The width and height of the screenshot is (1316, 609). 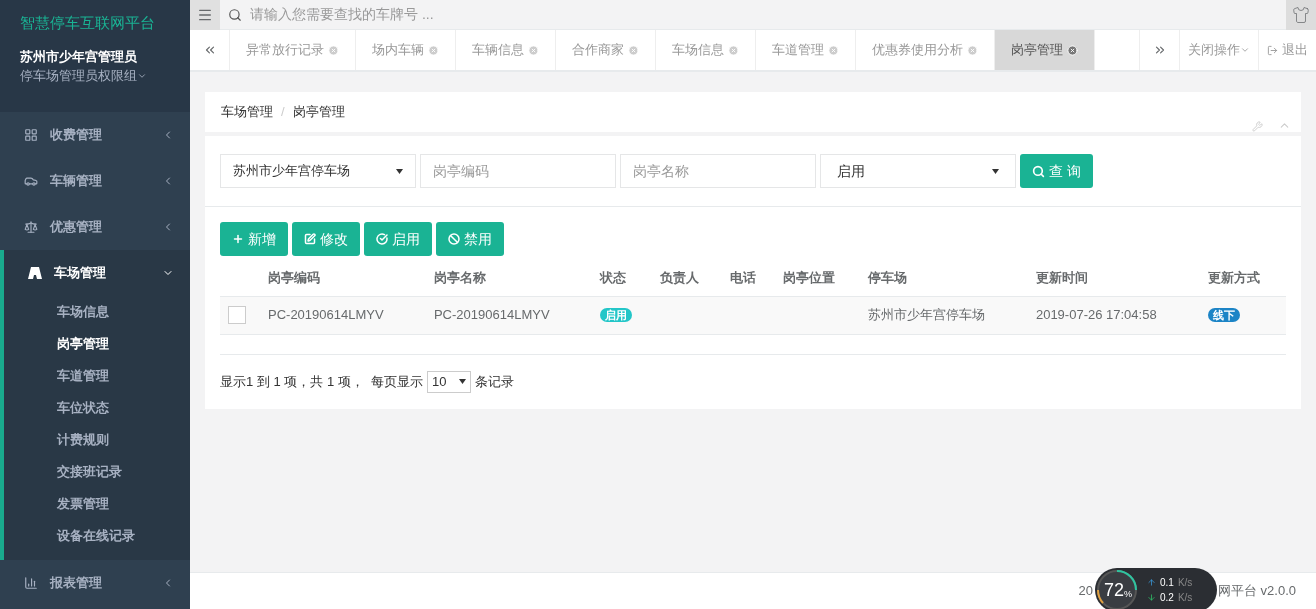 What do you see at coordinates (927, 315) in the screenshot?
I see `table-cell: 苏州市少年宫停车场` at bounding box center [927, 315].